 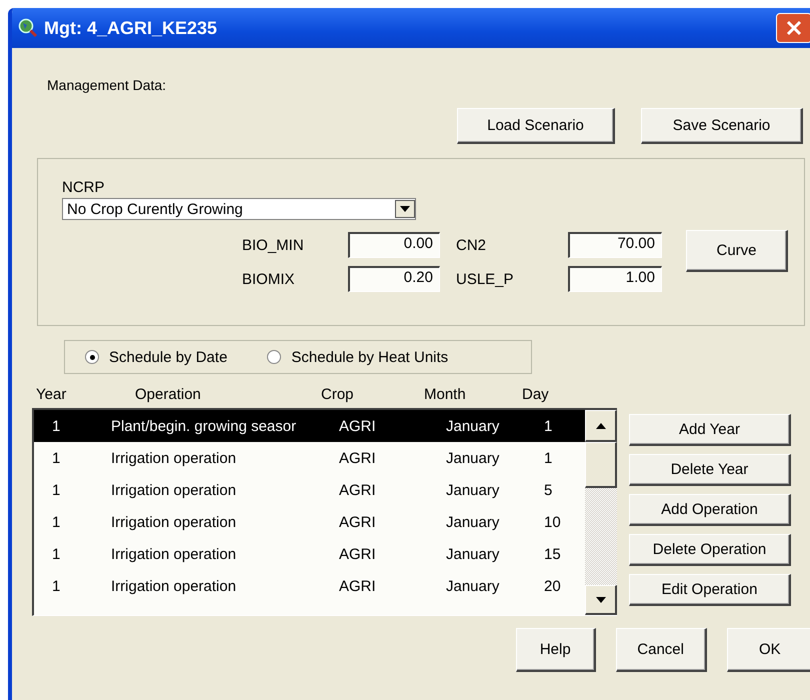 I want to click on list-row: 1 Irrigation operation AGRI January 20, so click(x=309, y=586).